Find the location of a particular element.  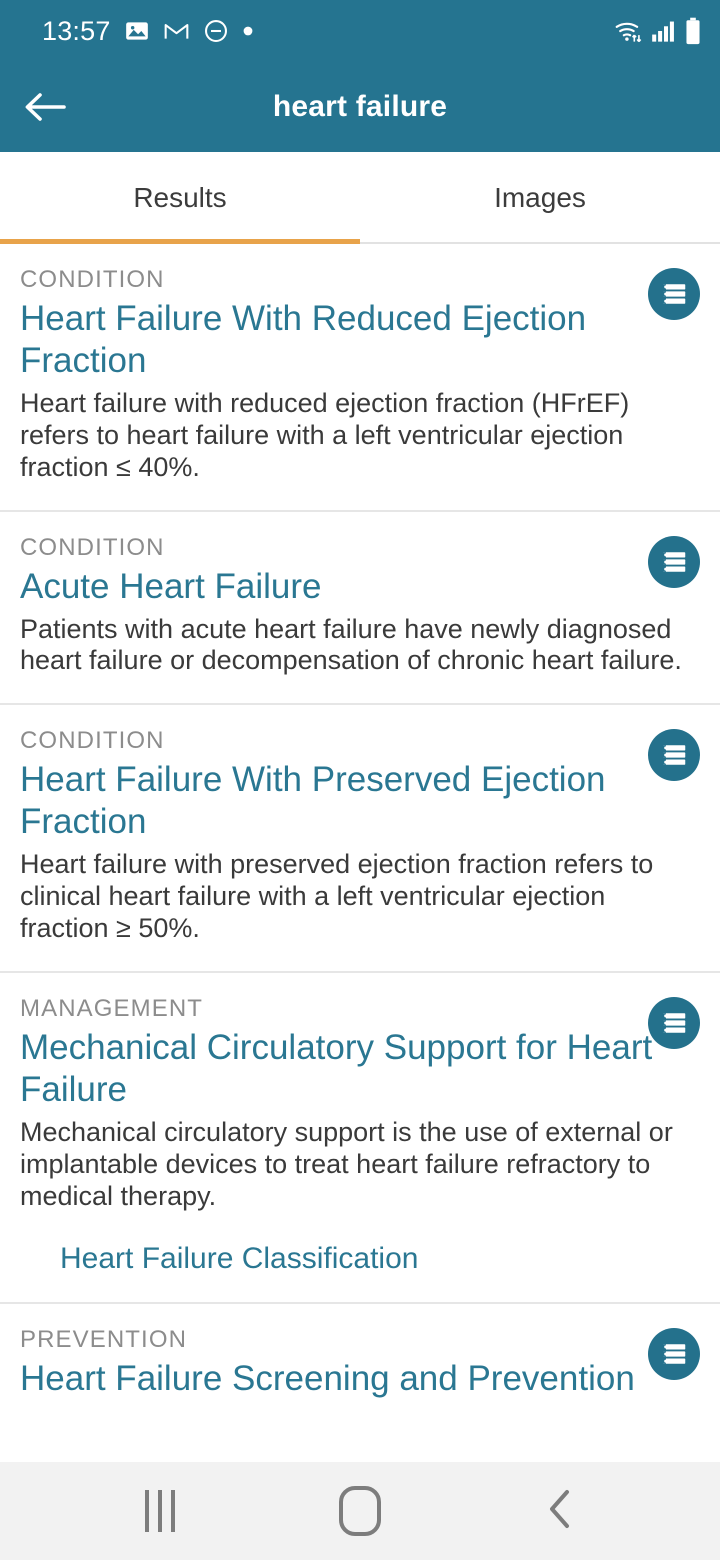

tab-images: Images is located at coordinates (540, 198).